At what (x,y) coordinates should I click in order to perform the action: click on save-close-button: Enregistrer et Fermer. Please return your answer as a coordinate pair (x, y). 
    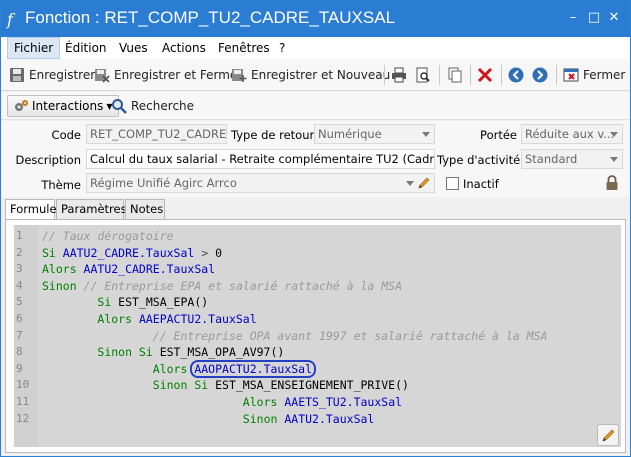
    Looking at the image, I should click on (168, 75).